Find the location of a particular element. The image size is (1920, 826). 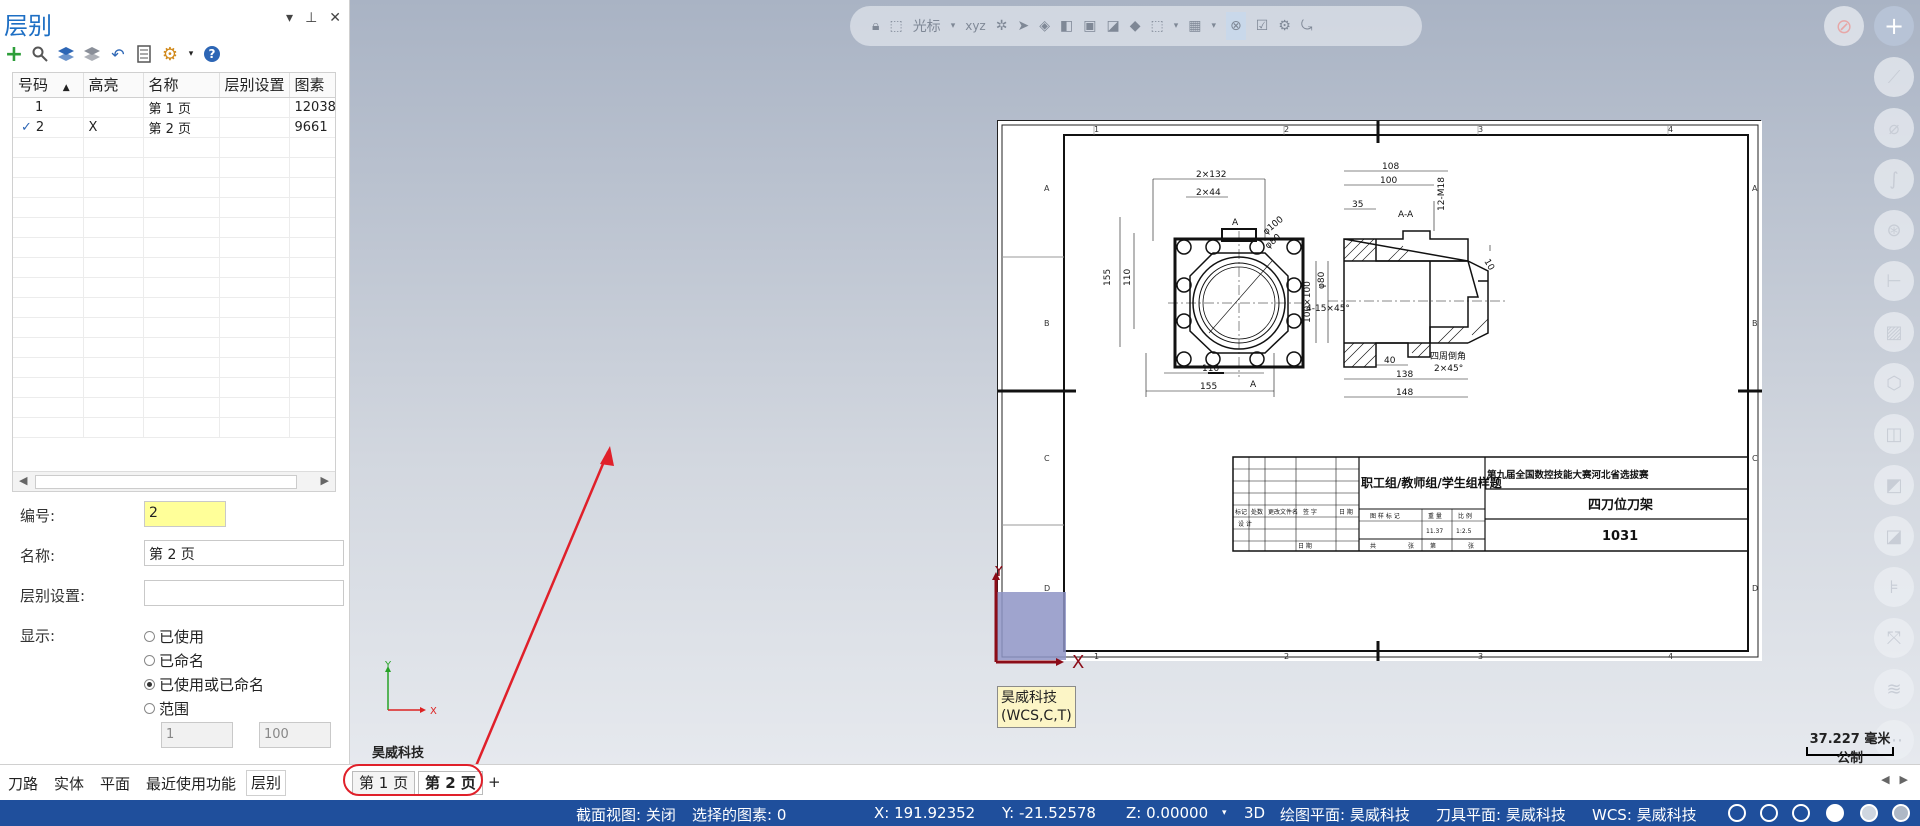

xyz-icon: xyz is located at coordinates (975, 26).